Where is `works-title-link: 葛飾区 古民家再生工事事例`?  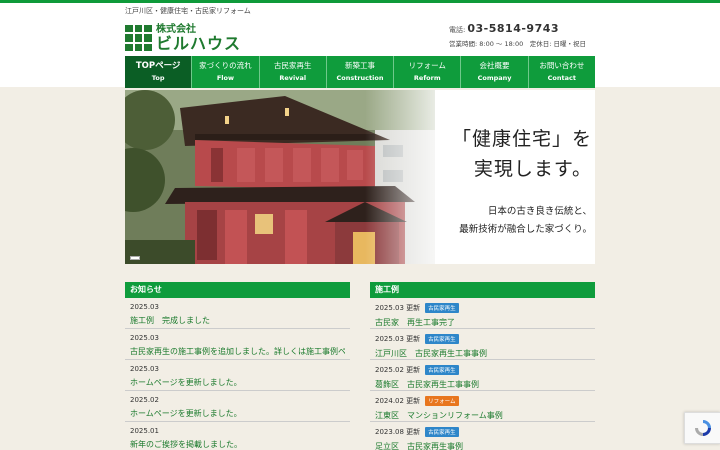 works-title-link: 葛飾区 古民家再生工事事例 is located at coordinates (482, 384).